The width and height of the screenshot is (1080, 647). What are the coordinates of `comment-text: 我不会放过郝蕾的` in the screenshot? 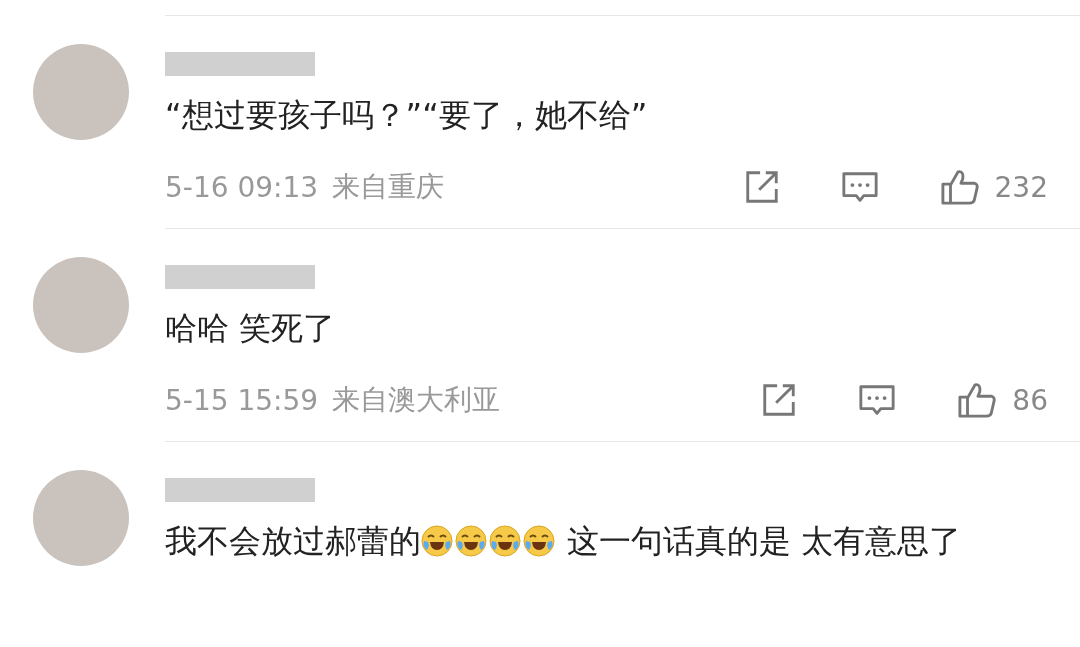 It's located at (293, 541).